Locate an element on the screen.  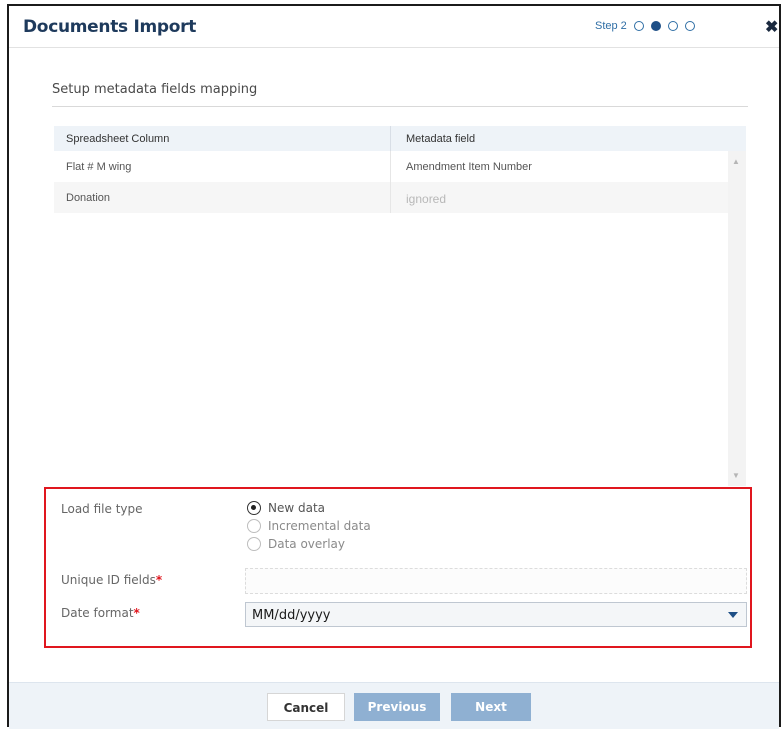
scroll-up-icon: ▲ is located at coordinates (736, 161).